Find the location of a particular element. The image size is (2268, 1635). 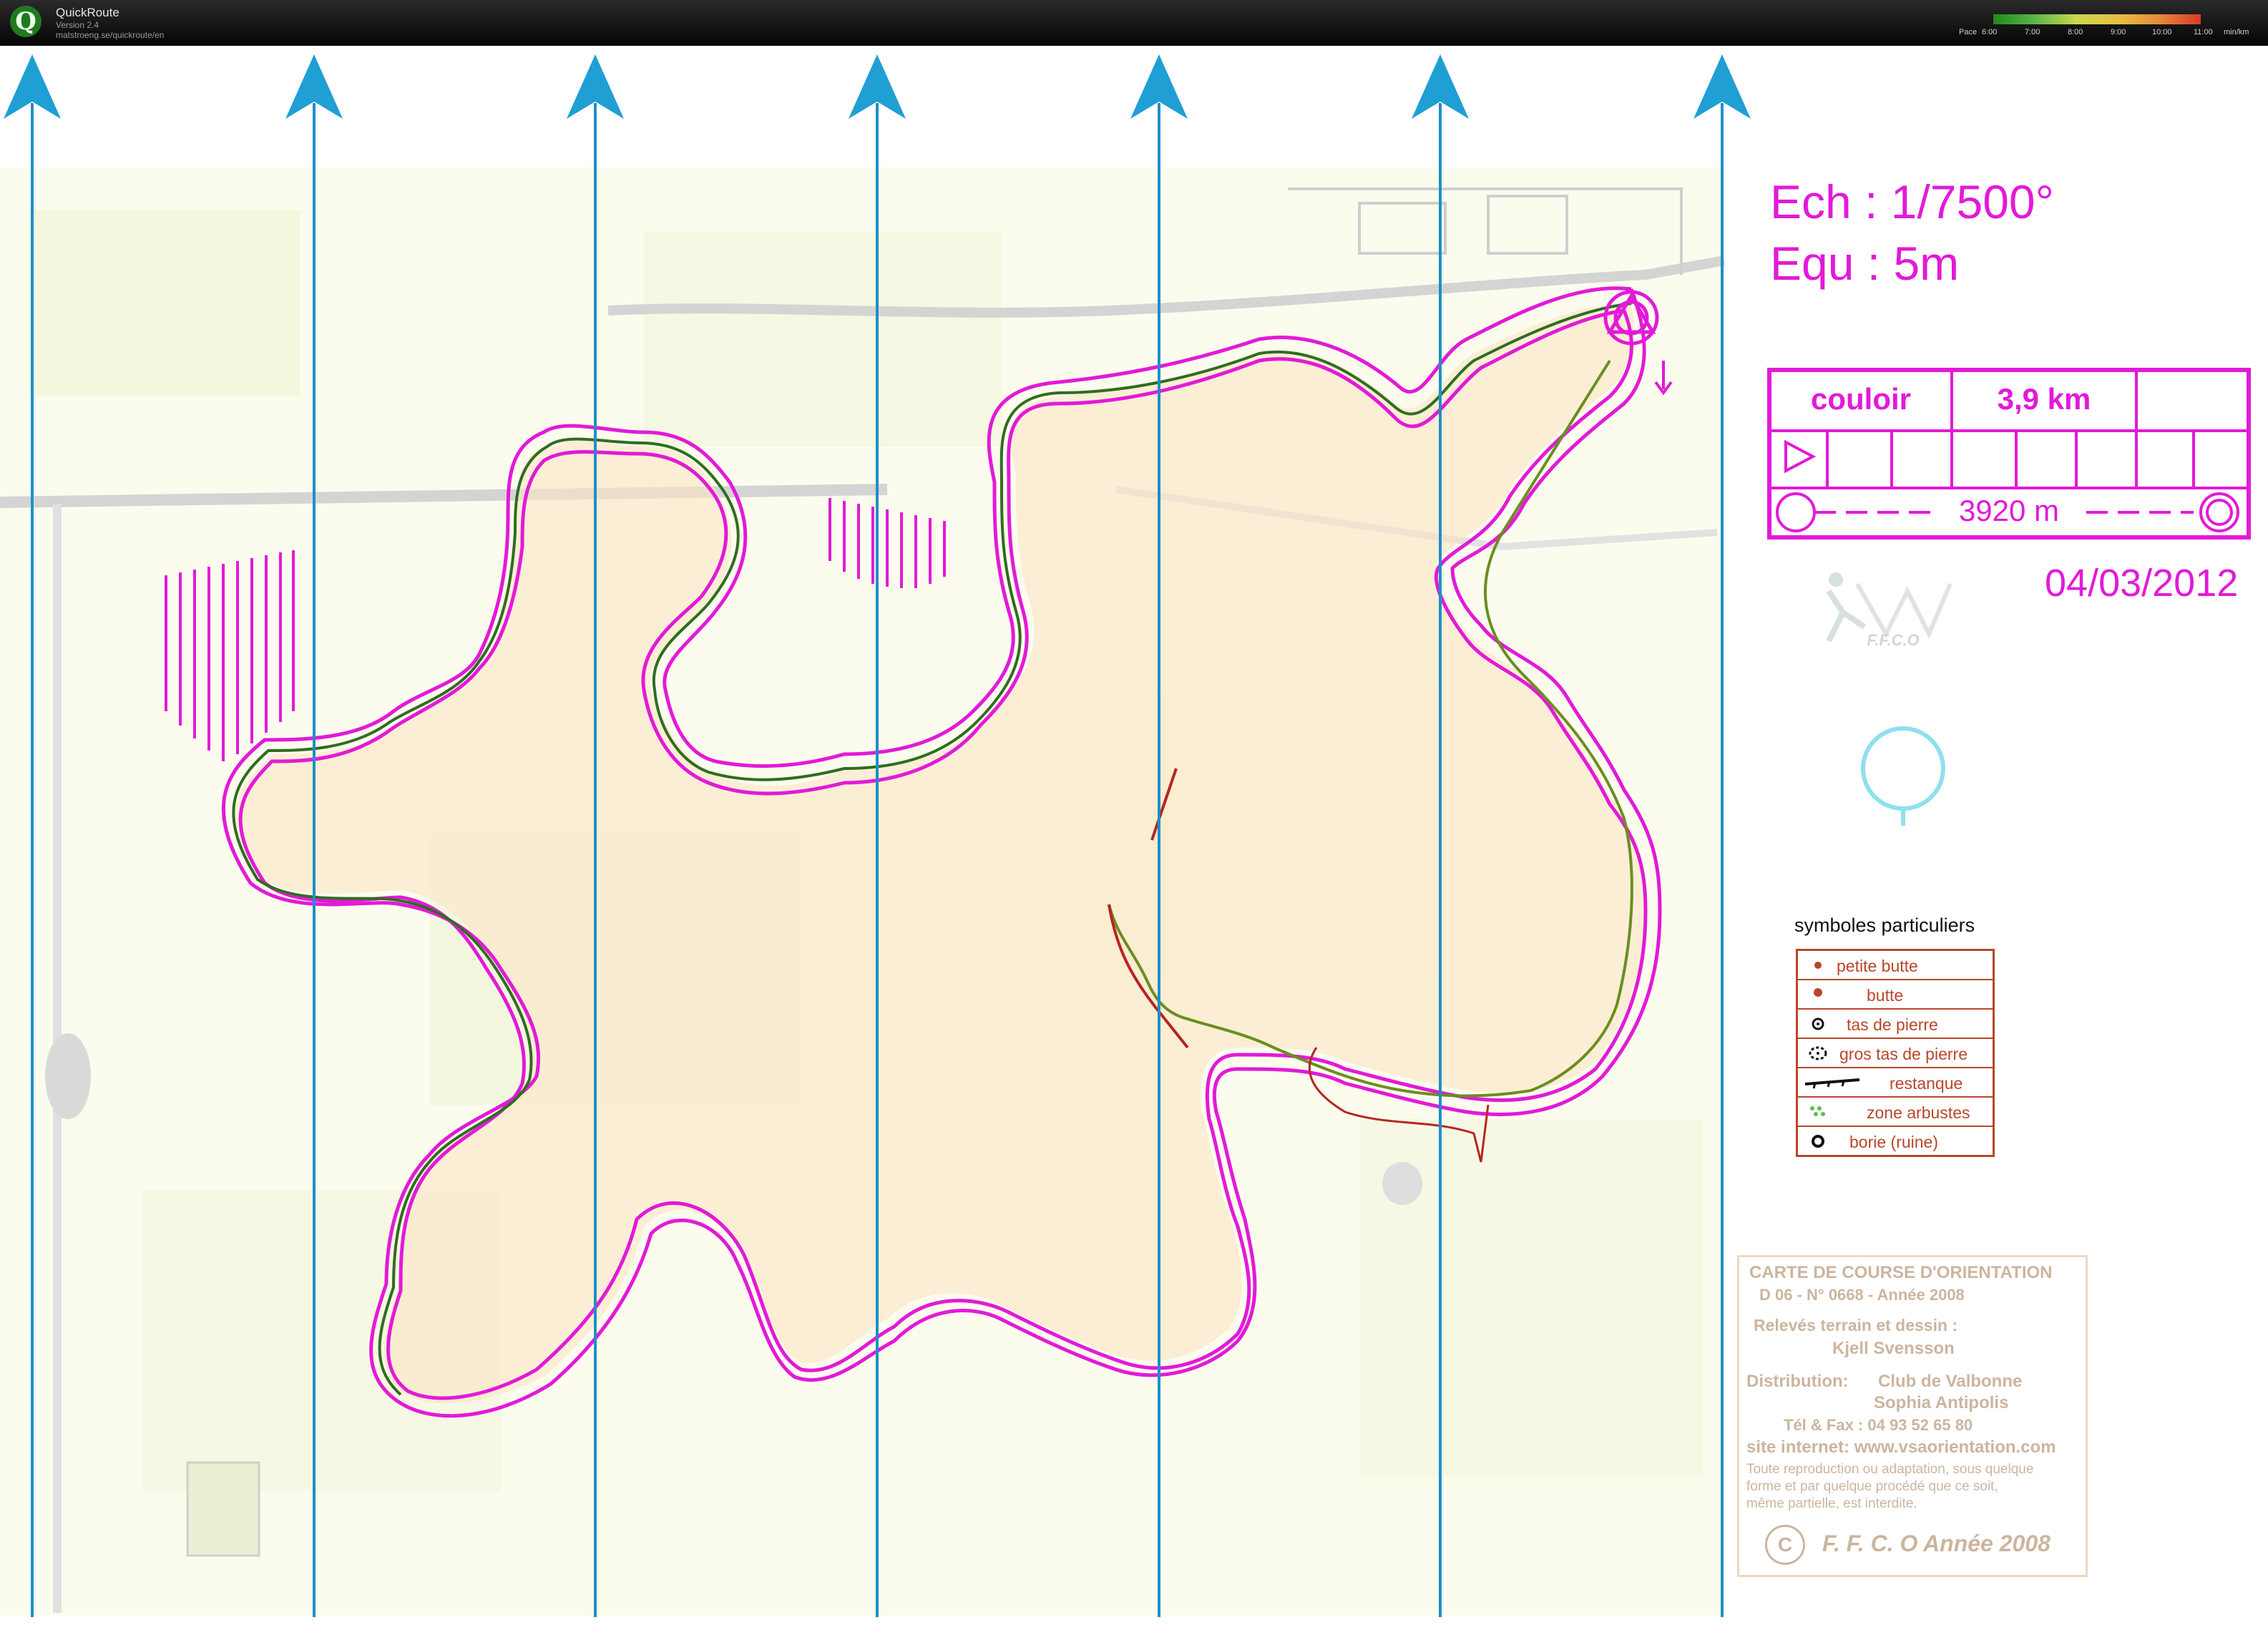

legend-row: gros tas de pierre is located at coordinates (1895, 1053).